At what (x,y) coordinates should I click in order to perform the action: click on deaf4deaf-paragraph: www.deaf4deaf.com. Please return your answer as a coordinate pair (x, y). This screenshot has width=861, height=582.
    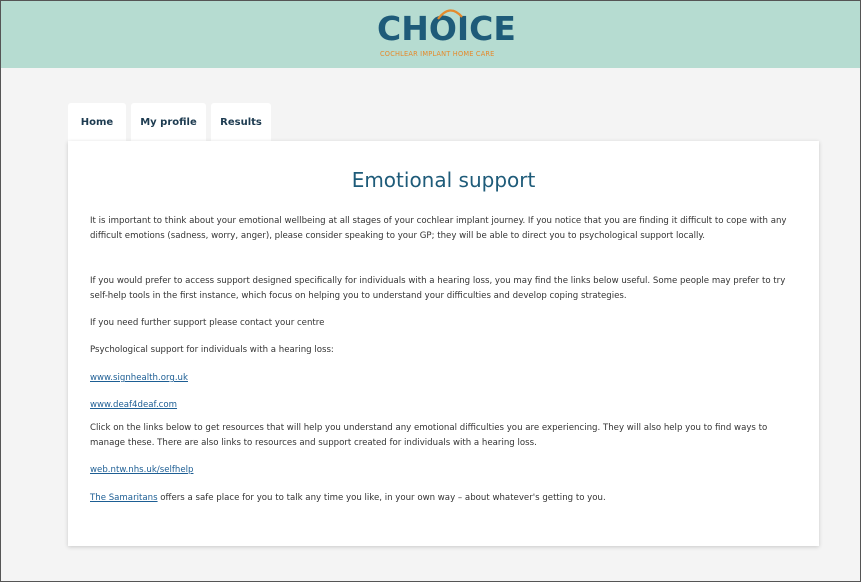
    Looking at the image, I should click on (446, 405).